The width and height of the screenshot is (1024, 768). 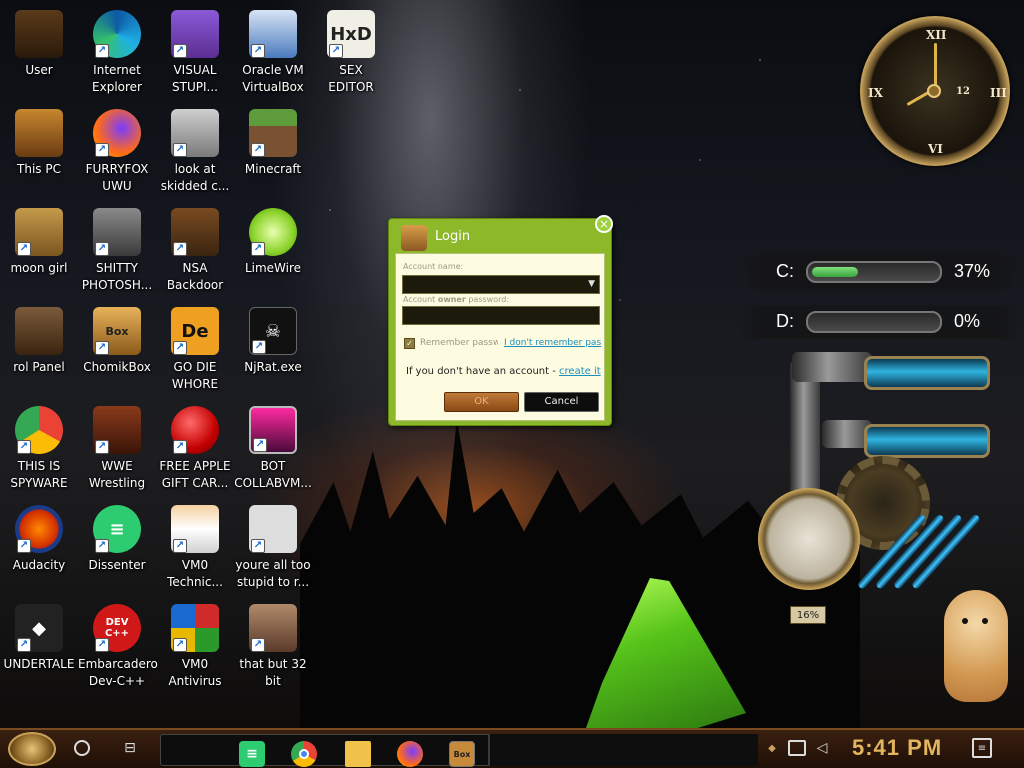 What do you see at coordinates (351, 54) in the screenshot?
I see `desktop-icon: HxD ↗ SEX EDITOR` at bounding box center [351, 54].